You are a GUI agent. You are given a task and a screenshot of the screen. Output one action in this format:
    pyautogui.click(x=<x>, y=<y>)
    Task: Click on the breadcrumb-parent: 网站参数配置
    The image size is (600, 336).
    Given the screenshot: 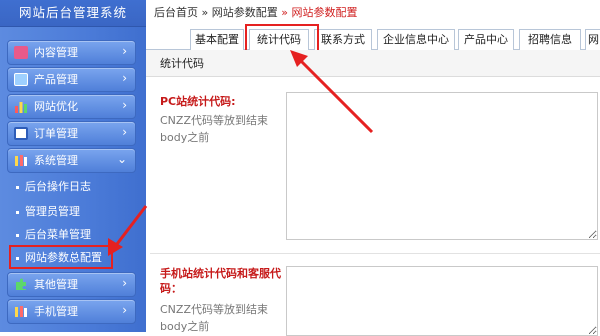 What is the action you would take?
    pyautogui.click(x=245, y=12)
    